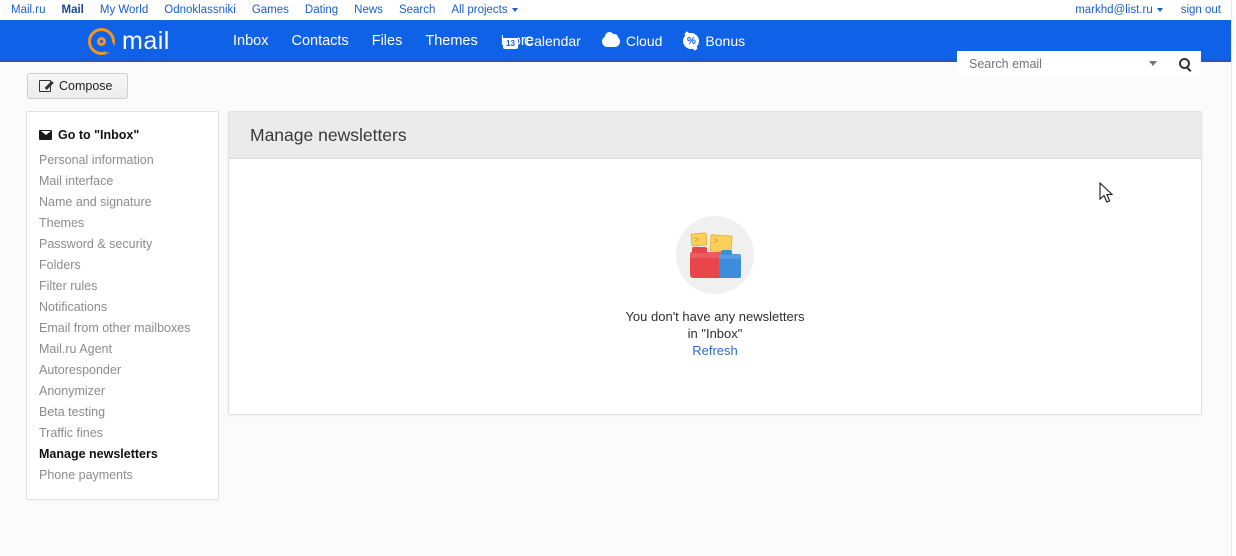 This screenshot has height=556, width=1236. Describe the element at coordinates (372, 10) in the screenshot. I see `portal-link-news: News` at that location.